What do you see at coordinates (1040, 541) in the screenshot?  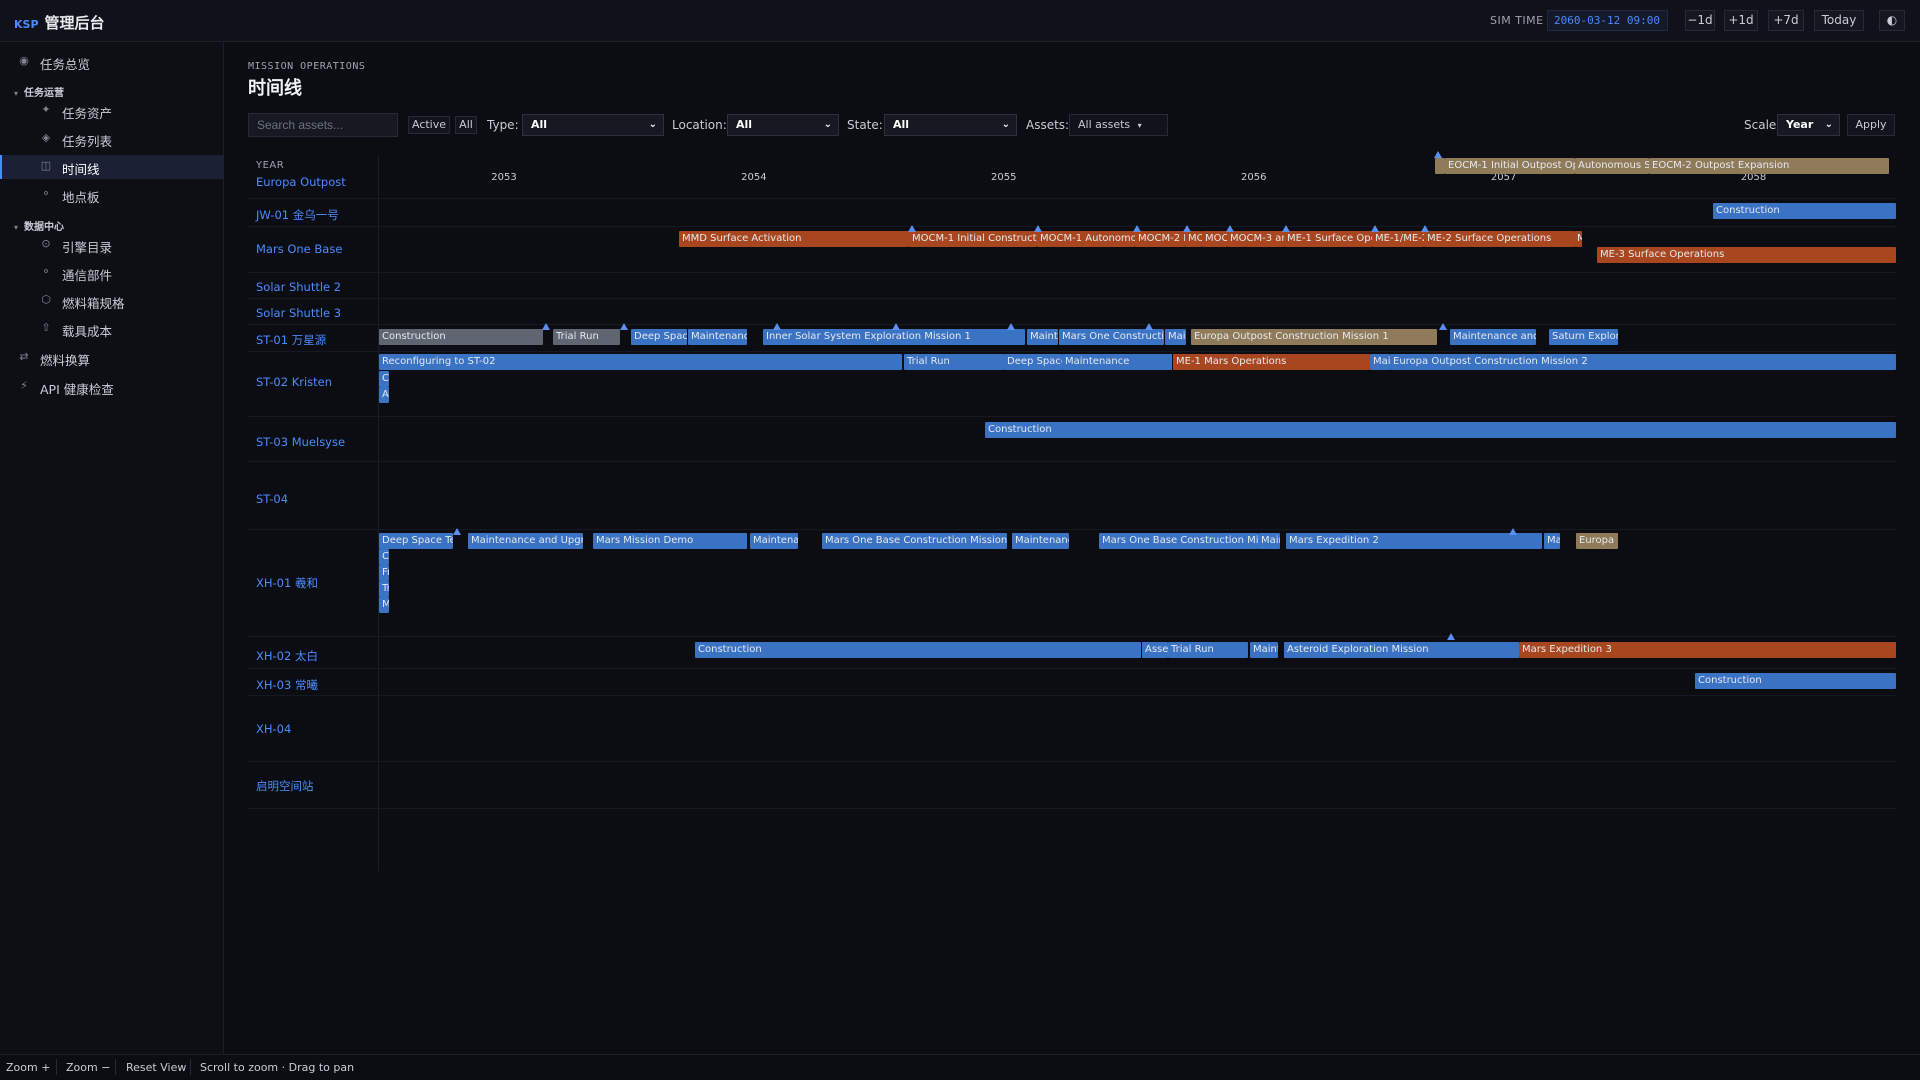 I see `mission-bar: Maintenance ar` at bounding box center [1040, 541].